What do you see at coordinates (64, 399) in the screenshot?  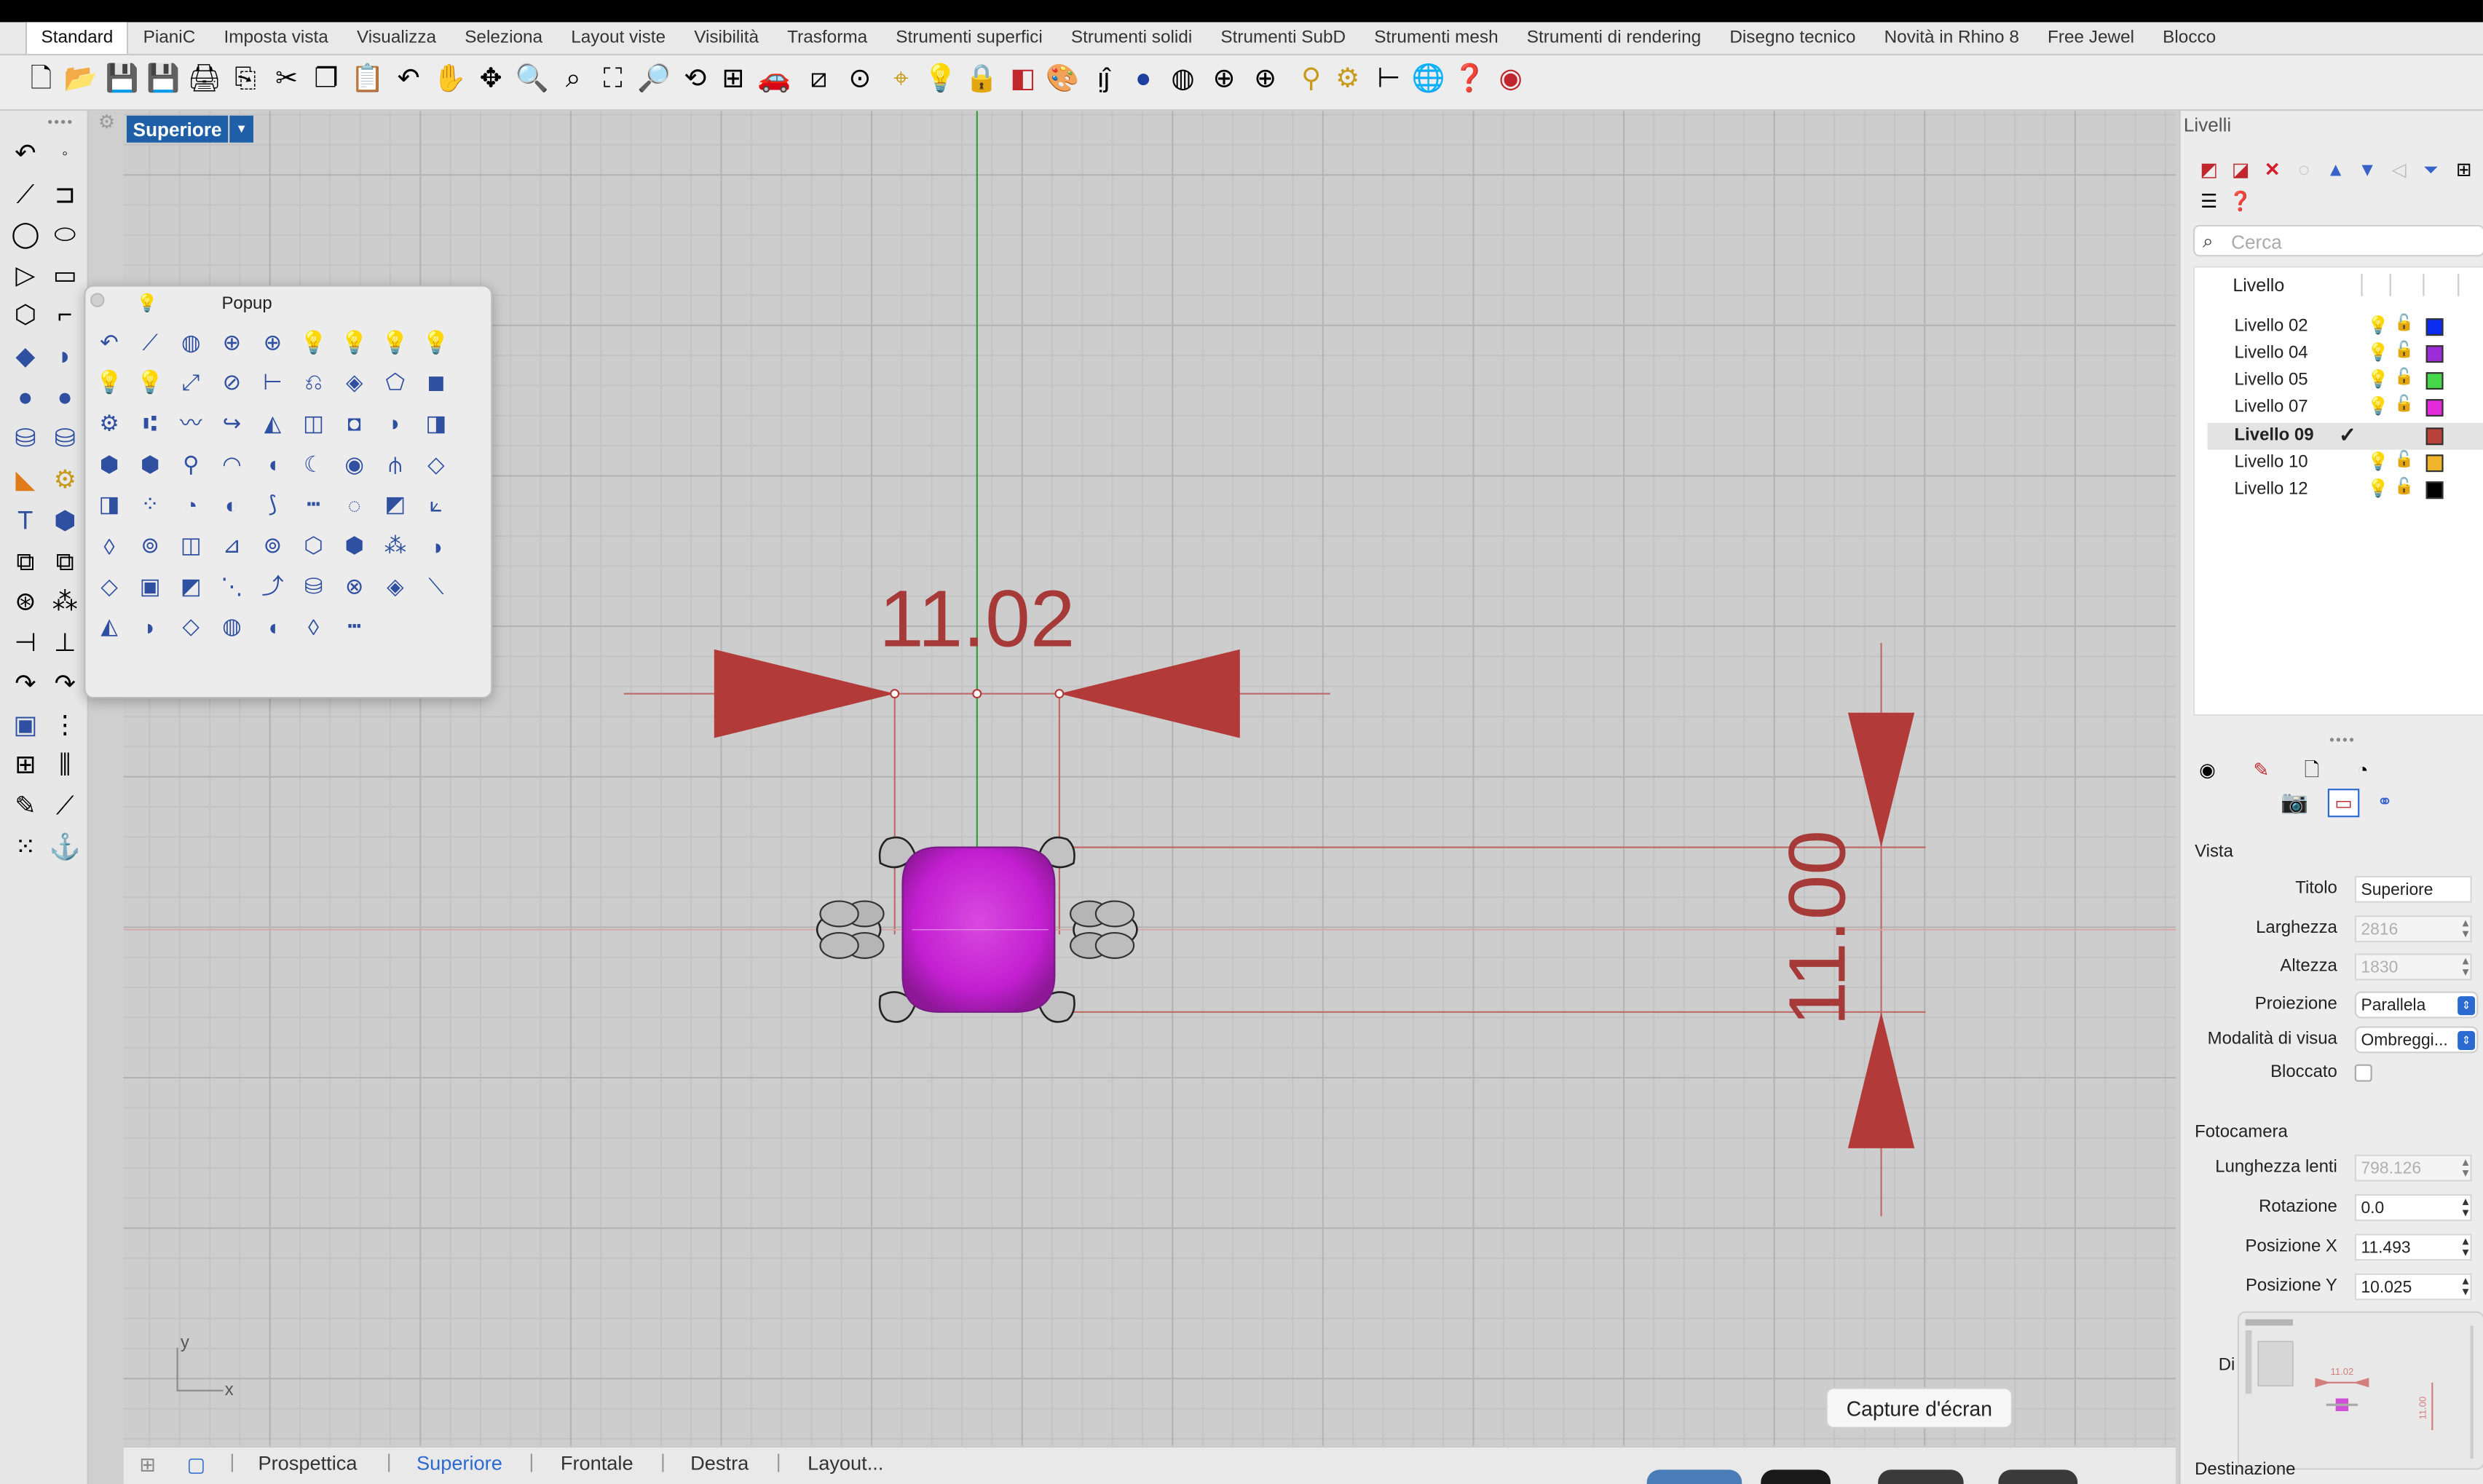 I see `solid-icon: ●` at bounding box center [64, 399].